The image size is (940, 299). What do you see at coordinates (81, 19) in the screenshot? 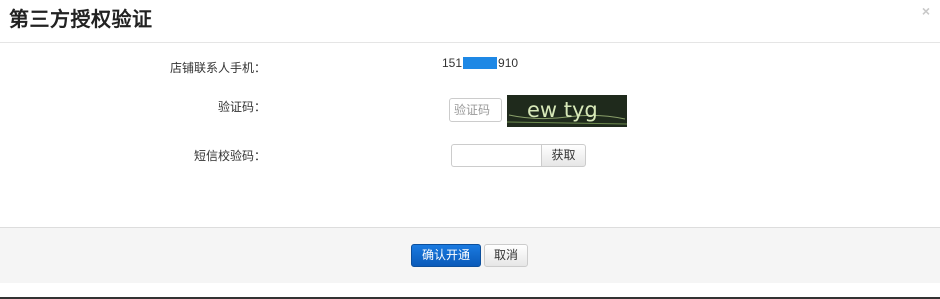
I see `dialog-title: 第三方授权验证` at bounding box center [81, 19].